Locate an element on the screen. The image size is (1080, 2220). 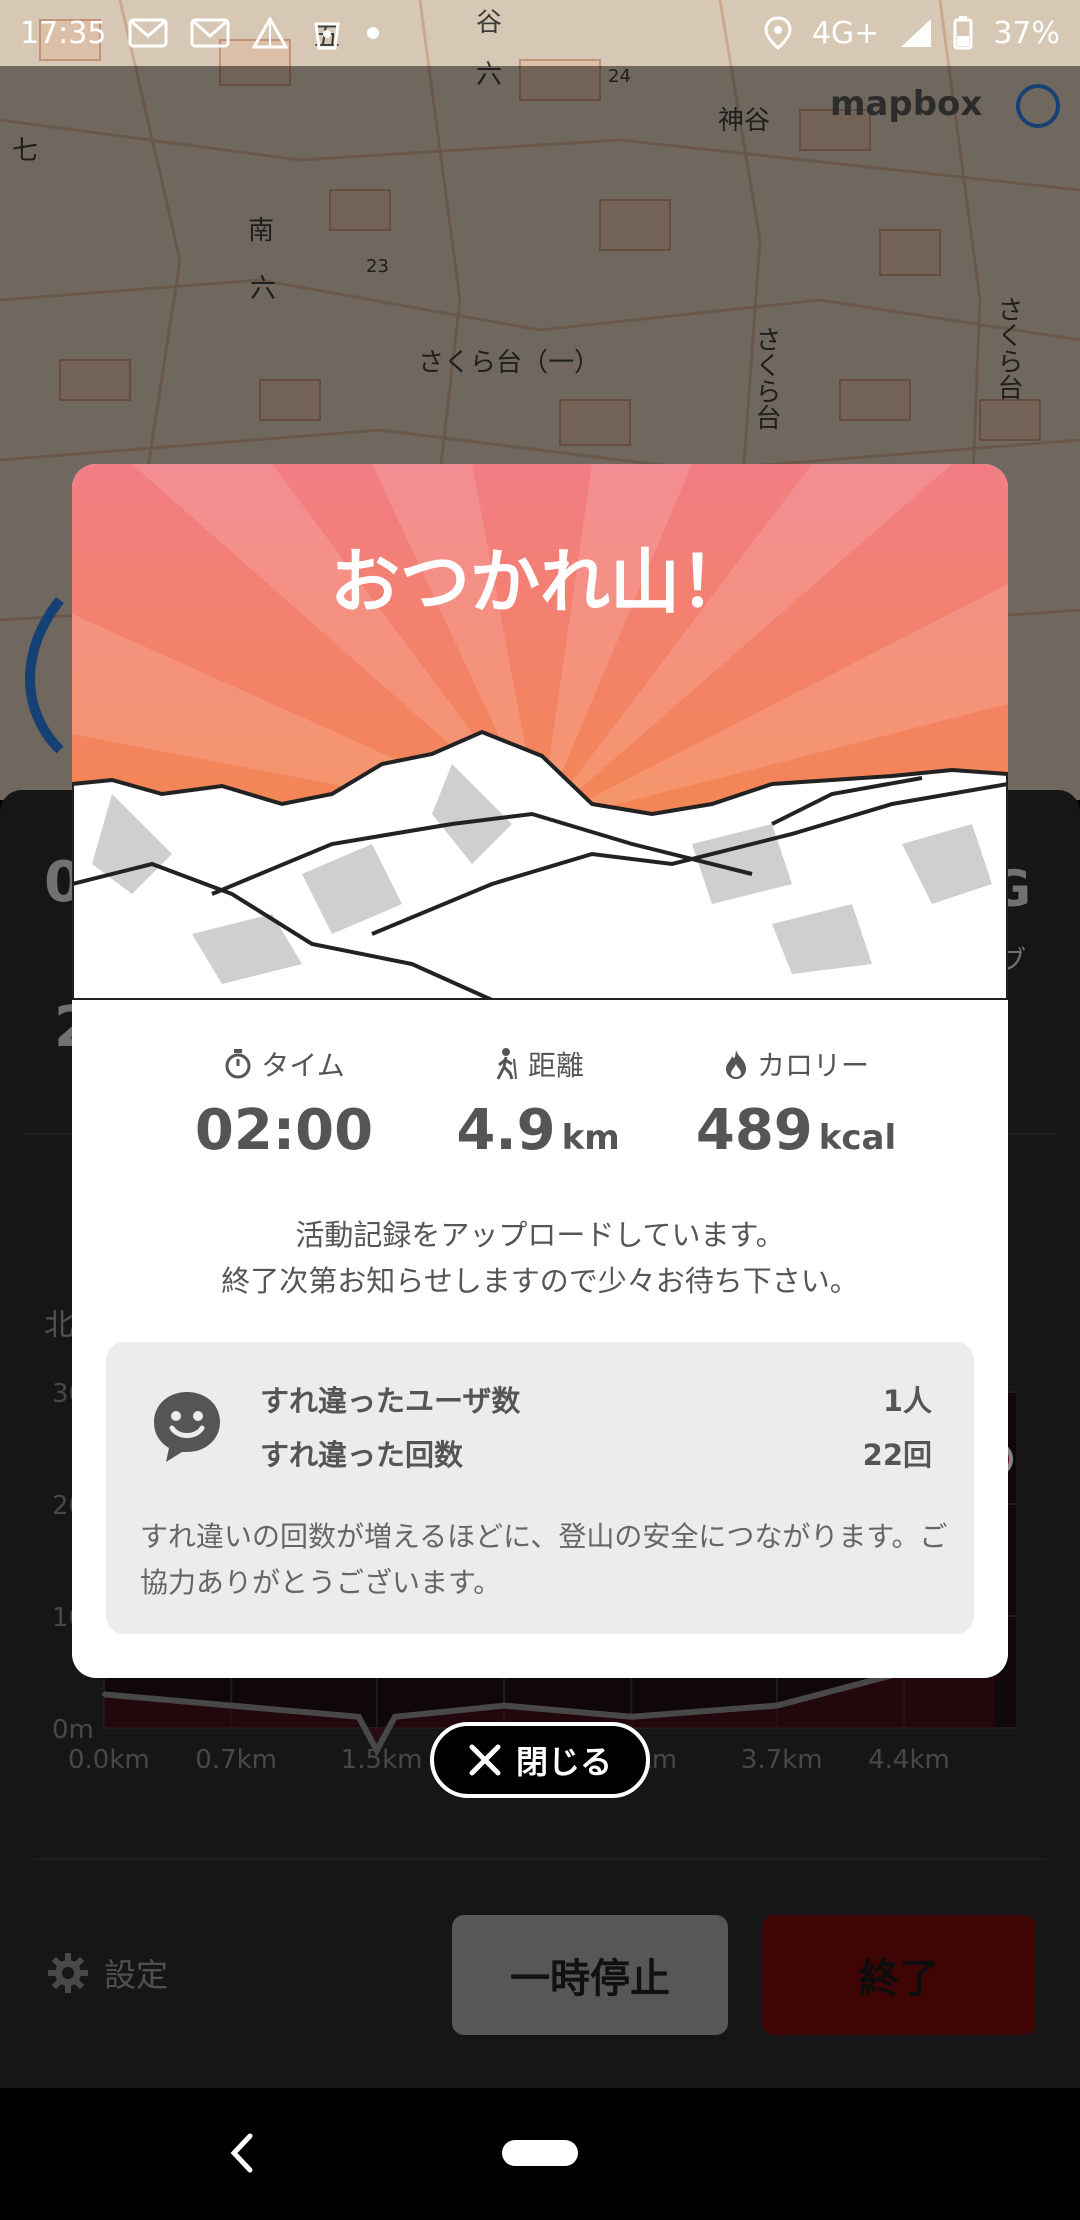
status-time: 17:35 is located at coordinates (63, 33).